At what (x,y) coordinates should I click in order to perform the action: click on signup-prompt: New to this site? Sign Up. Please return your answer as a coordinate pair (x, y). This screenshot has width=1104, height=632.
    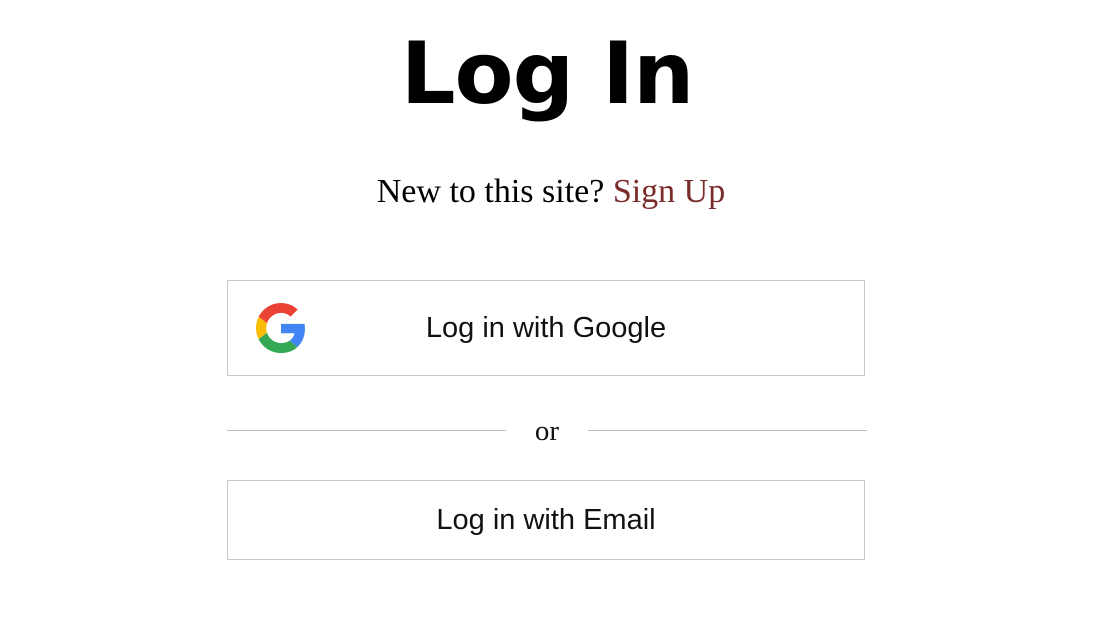
    Looking at the image, I should click on (551, 192).